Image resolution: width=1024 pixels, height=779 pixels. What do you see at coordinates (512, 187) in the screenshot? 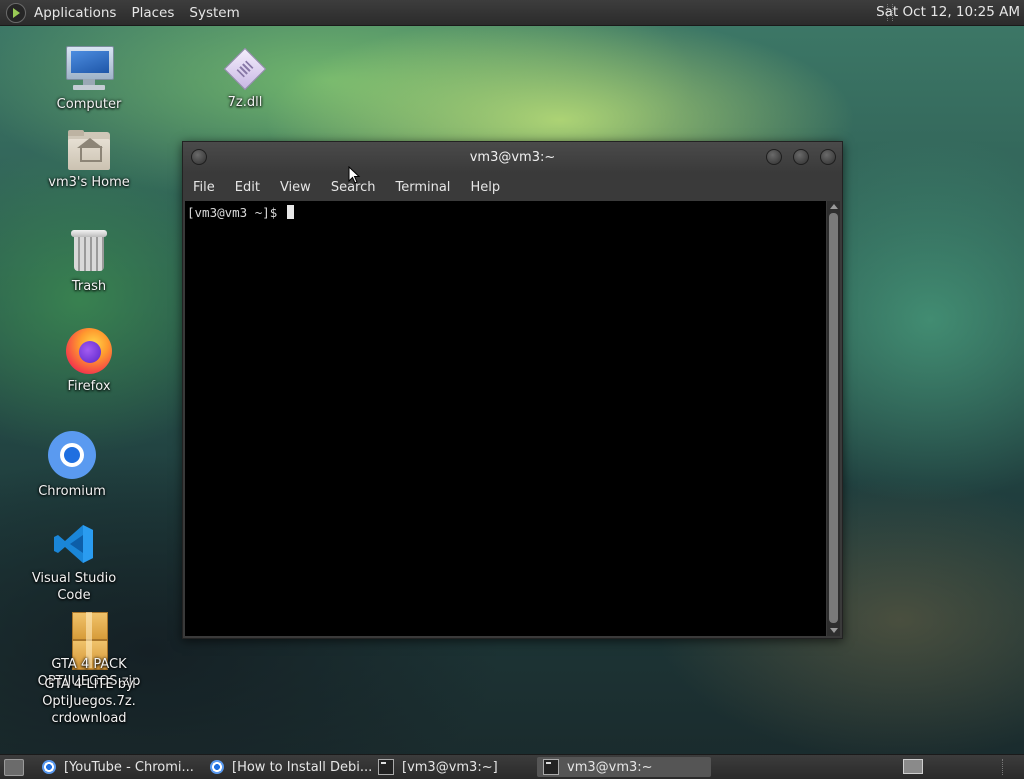
I see `terminal-menubar: File Edit View Search Terminal Help` at bounding box center [512, 187].